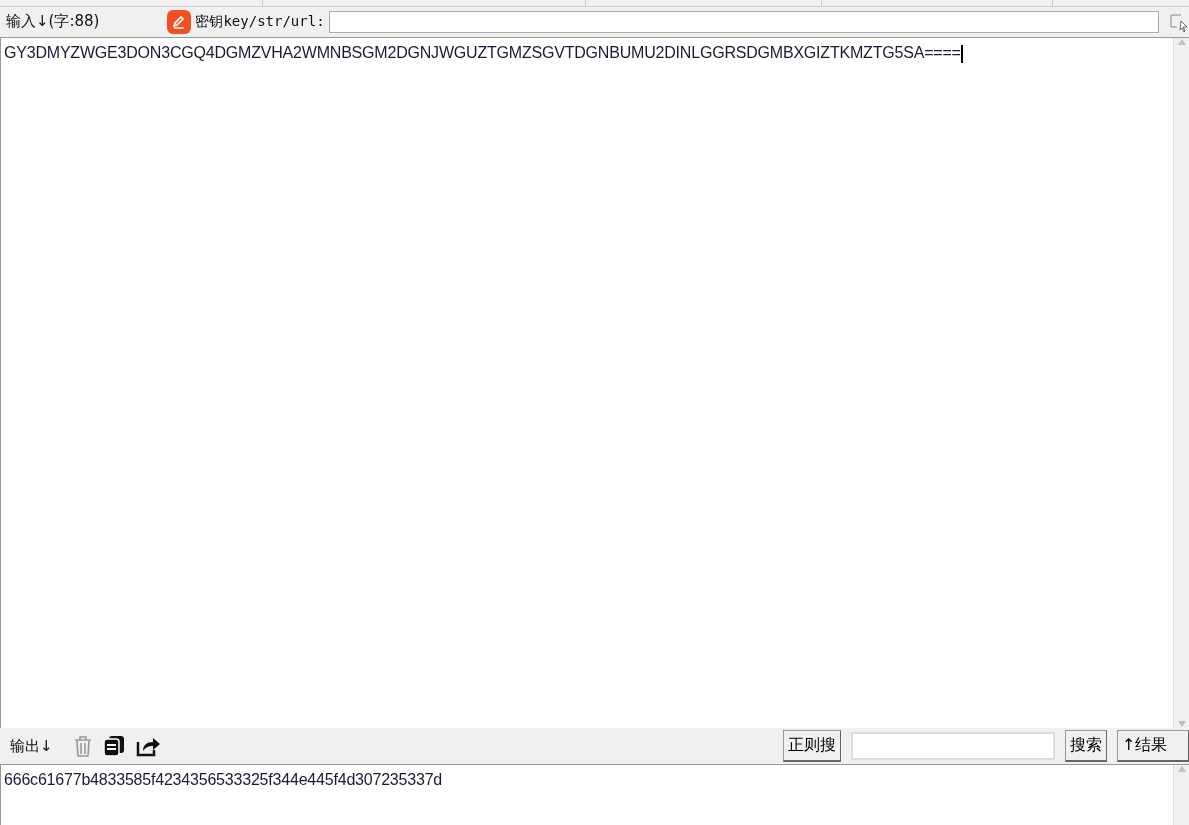 The width and height of the screenshot is (1189, 825). What do you see at coordinates (179, 21) in the screenshot?
I see `pencil-icon` at bounding box center [179, 21].